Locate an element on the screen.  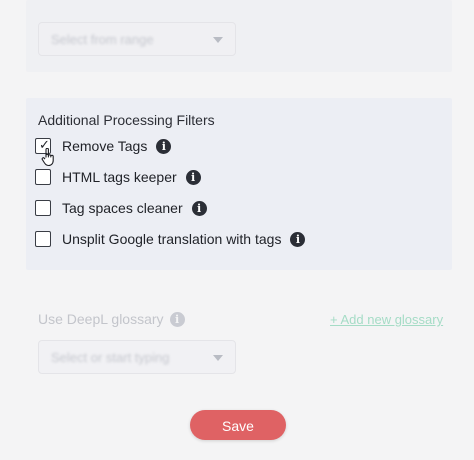
add-glossary-link: + Add new glossary is located at coordinates (386, 319).